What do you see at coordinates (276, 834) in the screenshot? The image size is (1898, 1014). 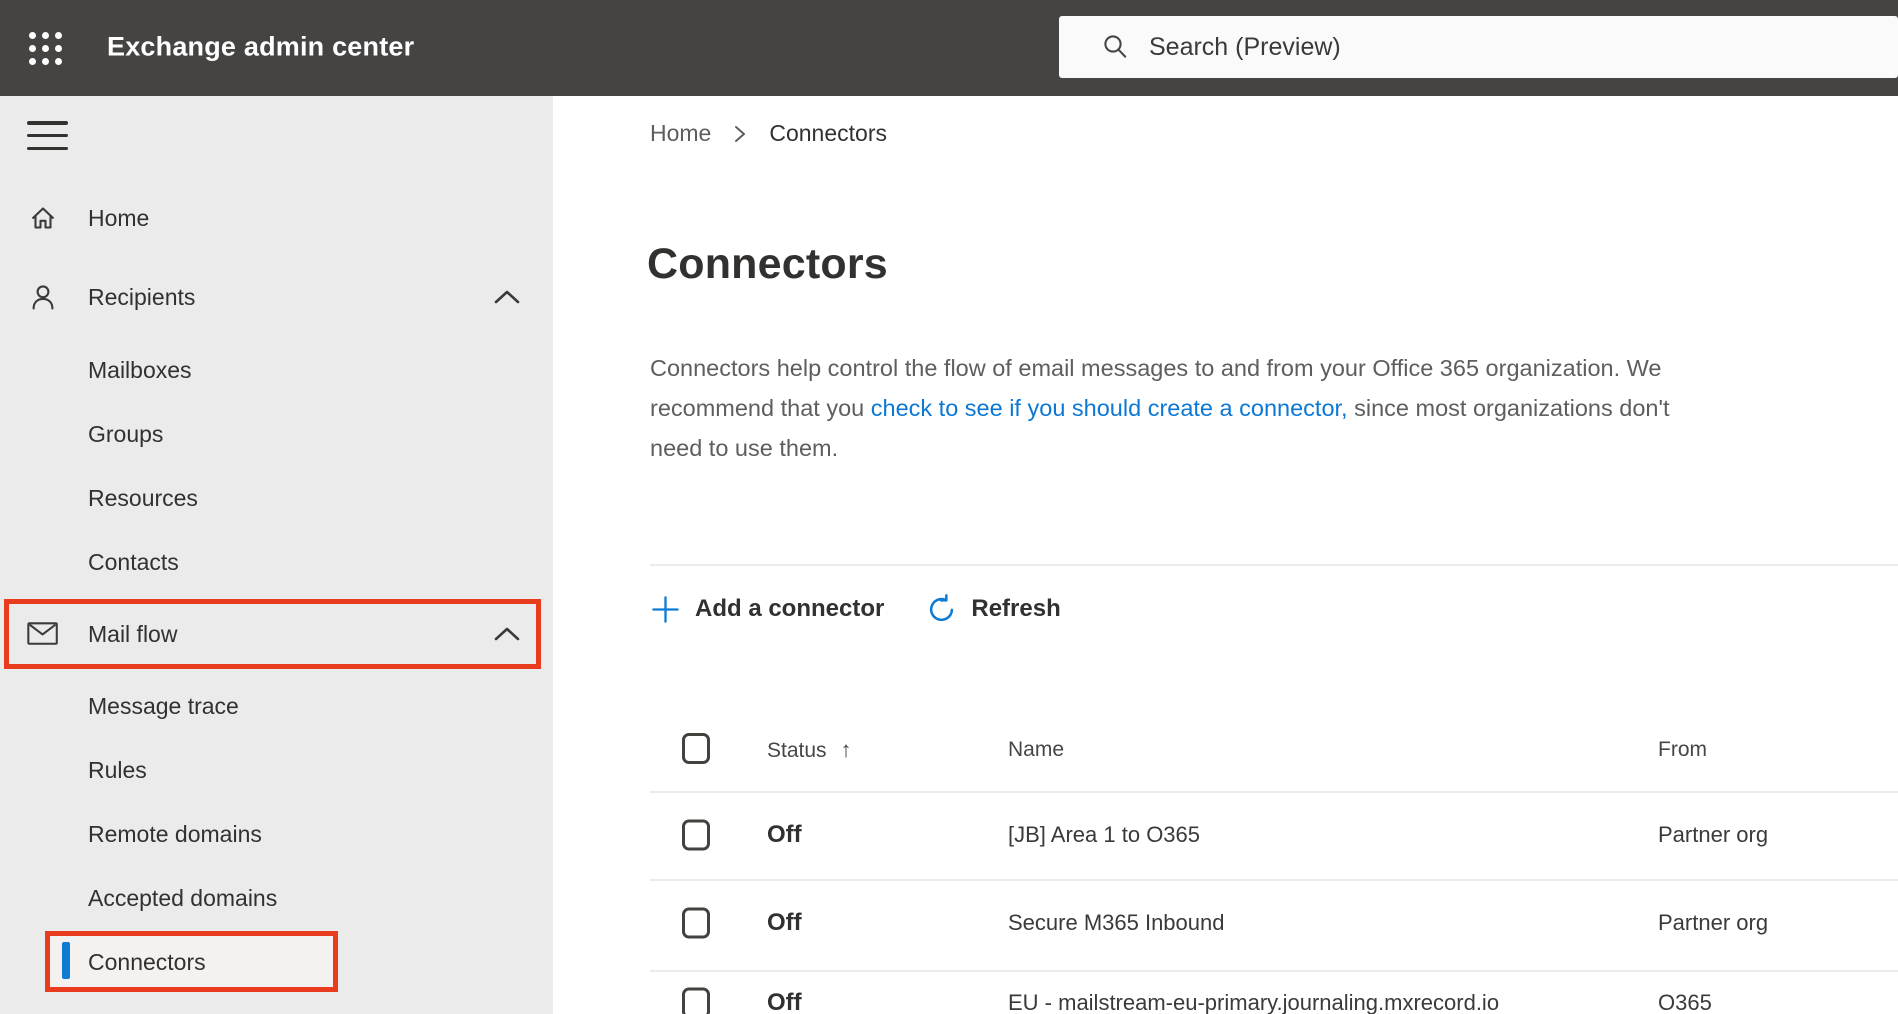 I see `sidebar-item-remote-domains: Remote domains` at bounding box center [276, 834].